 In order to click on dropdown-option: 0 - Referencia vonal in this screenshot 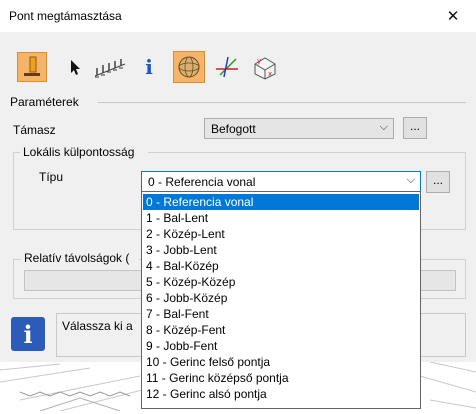, I will do `click(281, 202)`.